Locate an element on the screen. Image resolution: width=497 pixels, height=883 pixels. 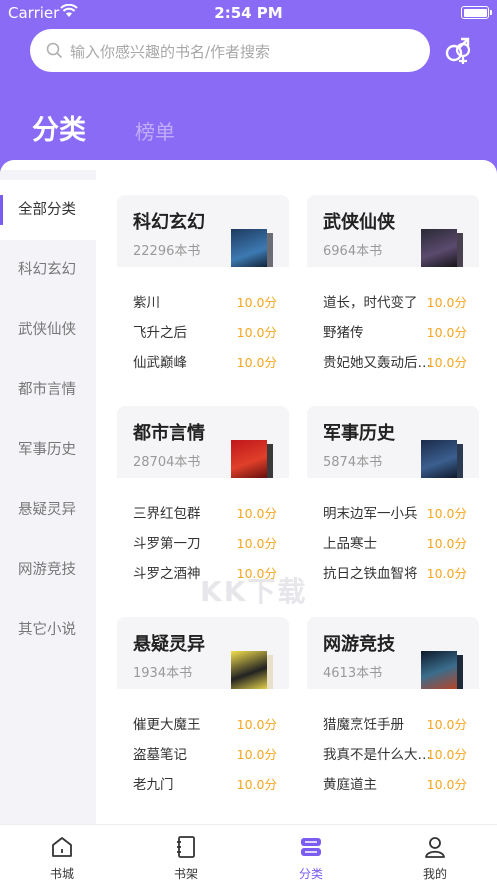
nav-category: 分类 is located at coordinates (311, 854).